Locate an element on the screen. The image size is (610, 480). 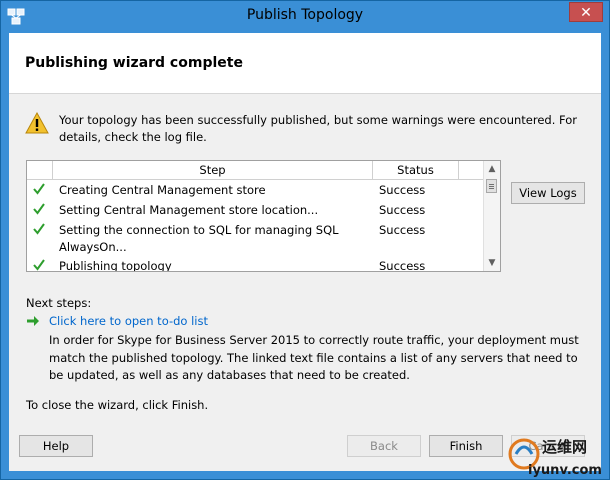
window-frame-left is located at coordinates (5, 256).